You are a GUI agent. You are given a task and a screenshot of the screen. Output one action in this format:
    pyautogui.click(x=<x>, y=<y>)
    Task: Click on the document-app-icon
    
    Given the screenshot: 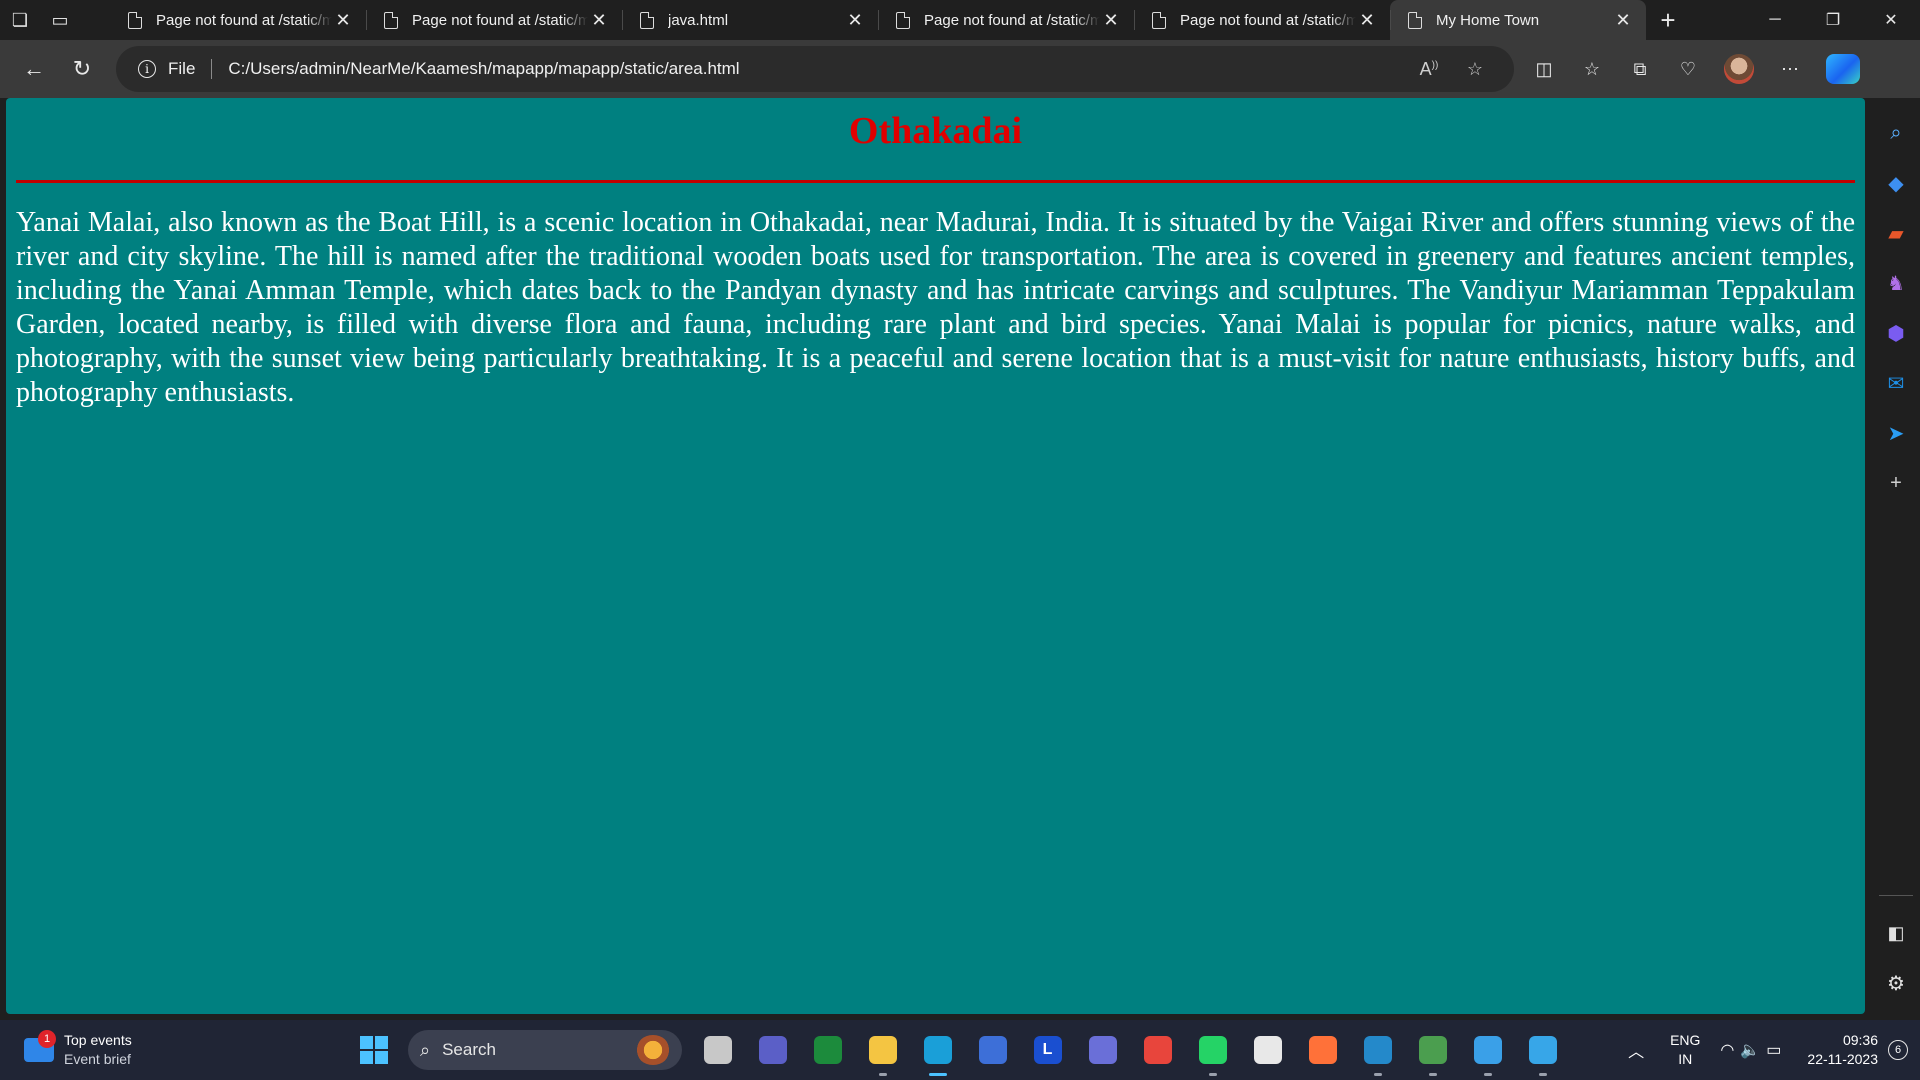 What is the action you would take?
    pyautogui.click(x=1267, y=1050)
    